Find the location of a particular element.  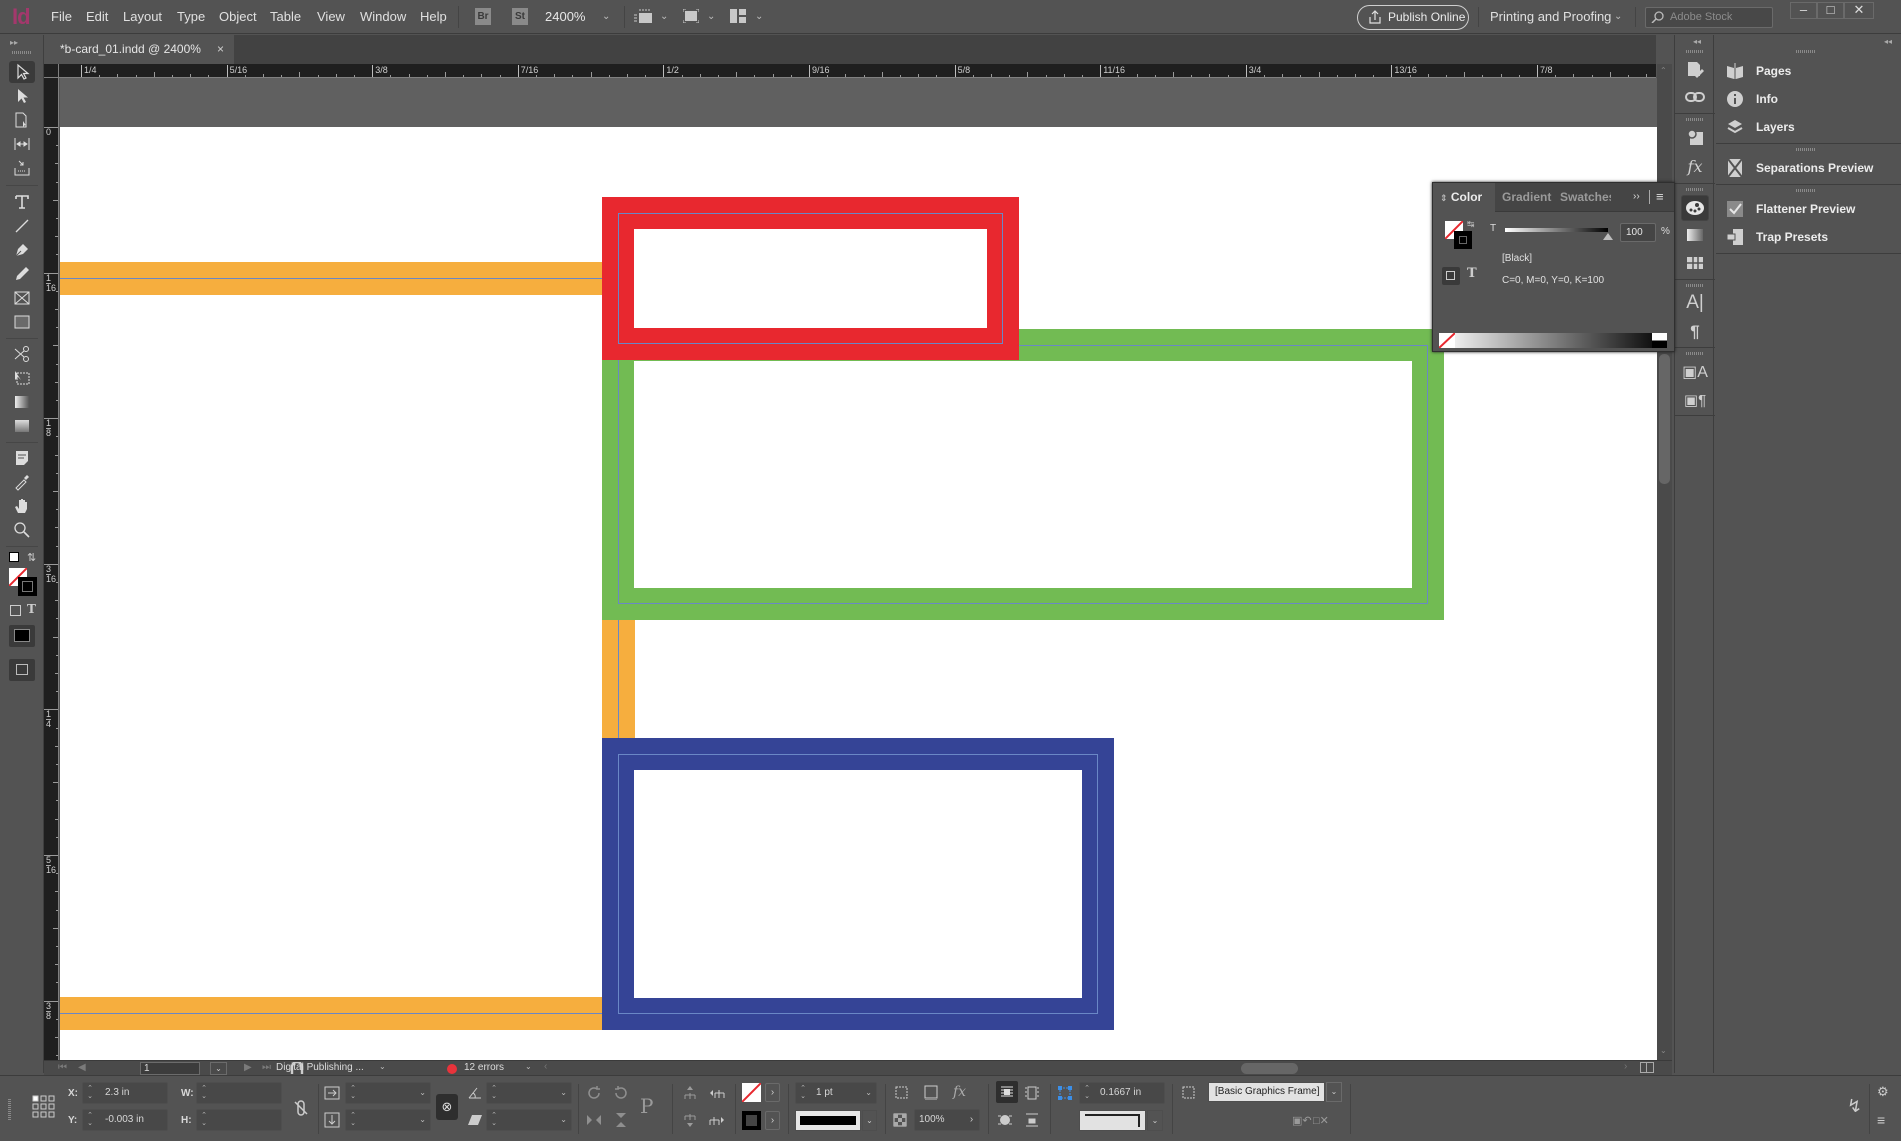

formatting-container-icon is located at coordinates (15, 610).